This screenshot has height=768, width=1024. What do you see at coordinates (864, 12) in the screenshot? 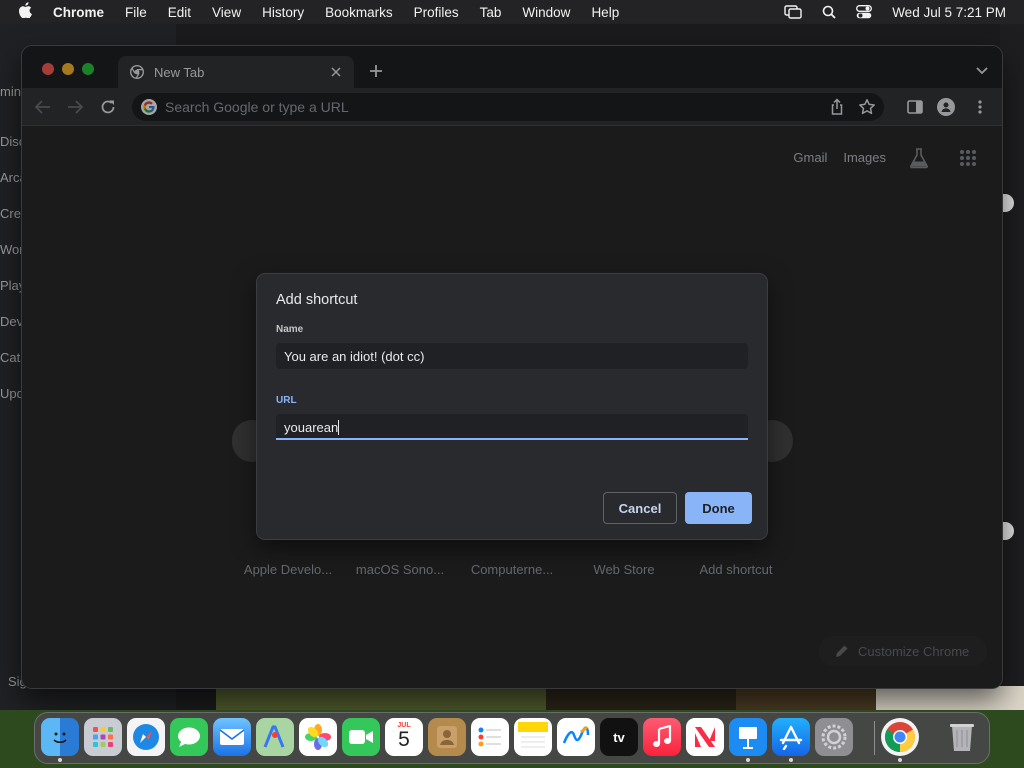
I see `control-center-icon` at bounding box center [864, 12].